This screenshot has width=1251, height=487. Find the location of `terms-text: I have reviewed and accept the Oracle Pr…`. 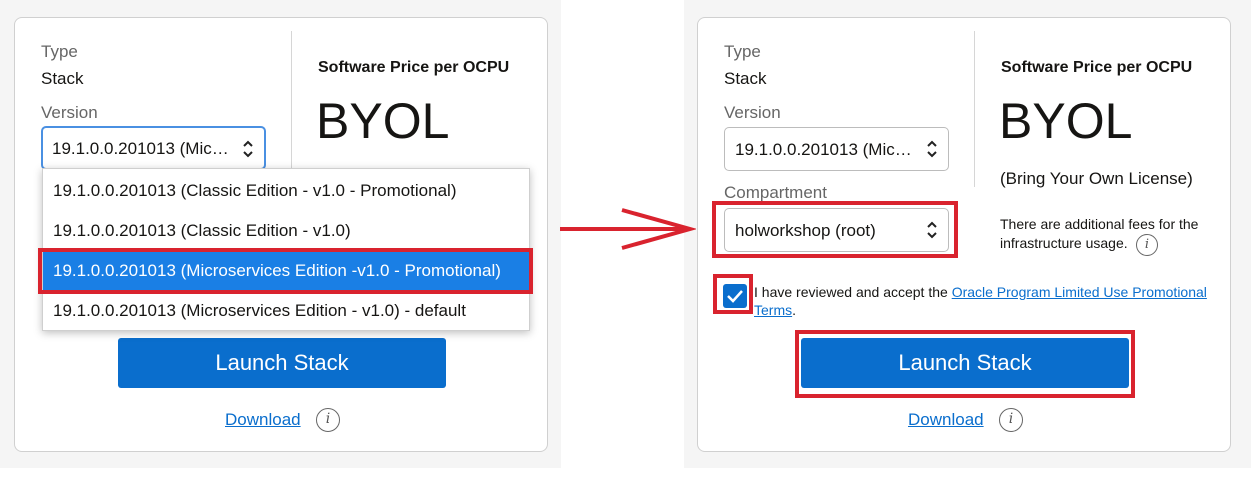

terms-text: I have reviewed and accept the Oracle Pr… is located at coordinates (985, 301).